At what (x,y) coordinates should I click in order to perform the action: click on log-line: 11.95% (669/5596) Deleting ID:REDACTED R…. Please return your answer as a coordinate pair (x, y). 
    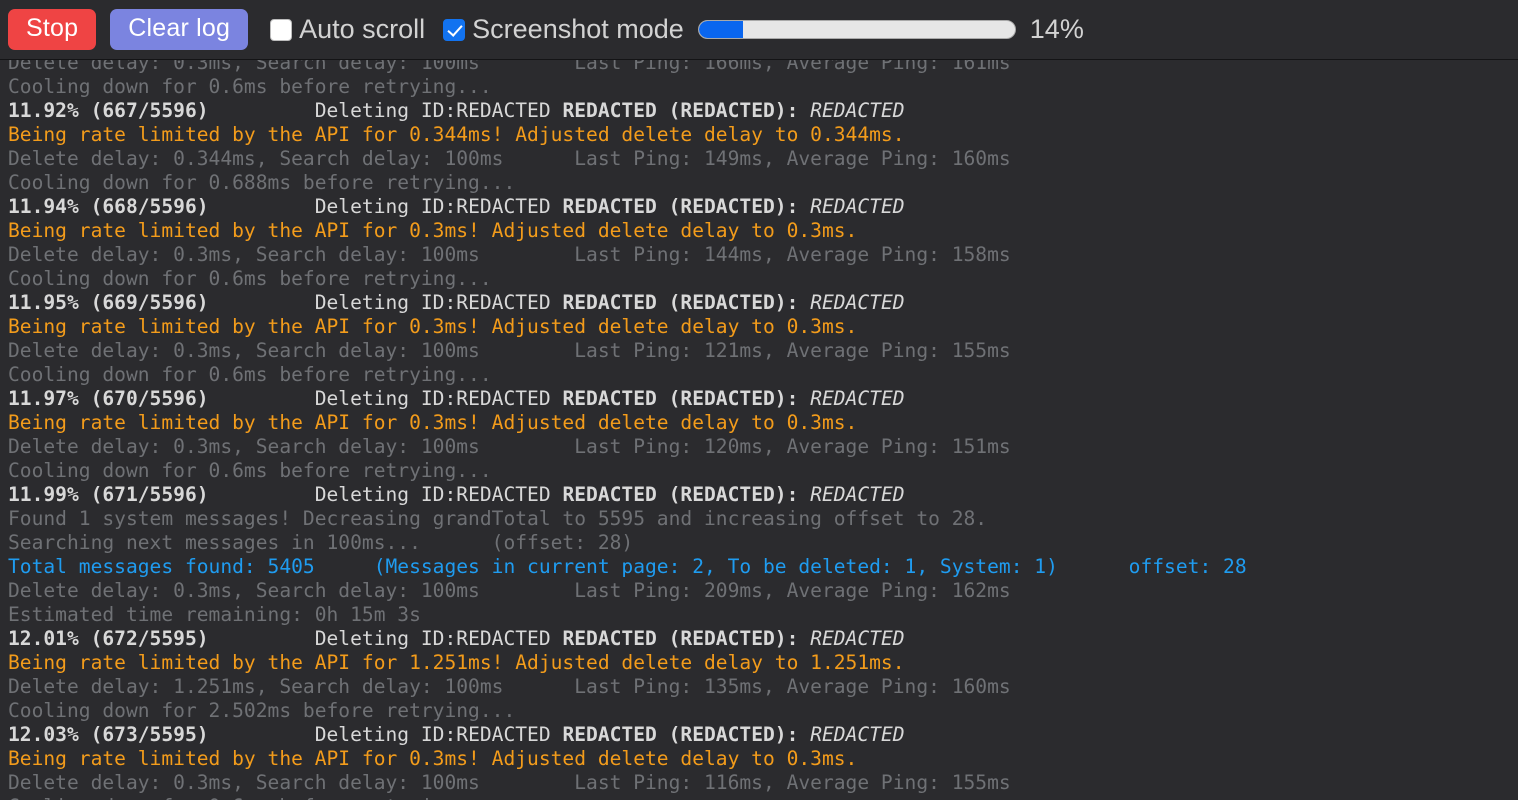
    Looking at the image, I should click on (763, 303).